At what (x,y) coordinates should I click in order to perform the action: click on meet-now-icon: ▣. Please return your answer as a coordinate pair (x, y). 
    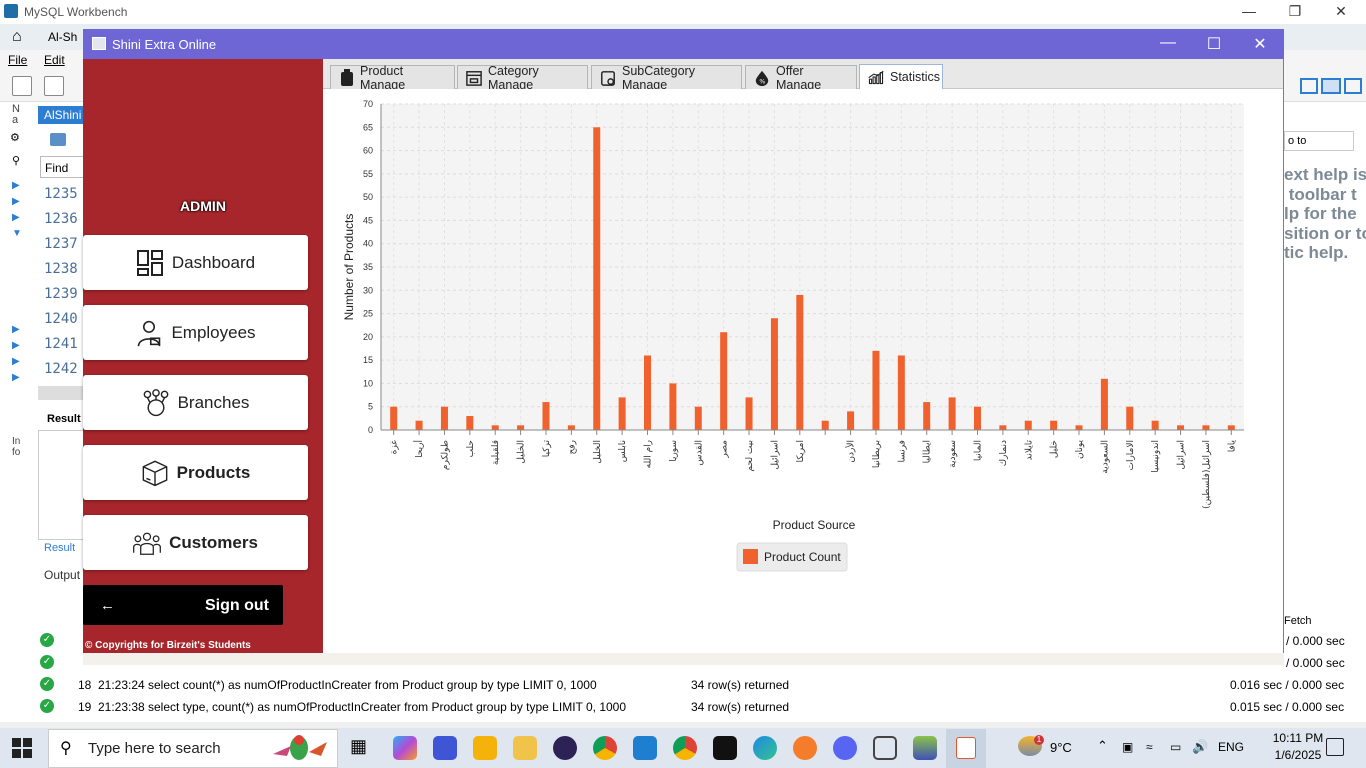
    Looking at the image, I should click on (1127, 747).